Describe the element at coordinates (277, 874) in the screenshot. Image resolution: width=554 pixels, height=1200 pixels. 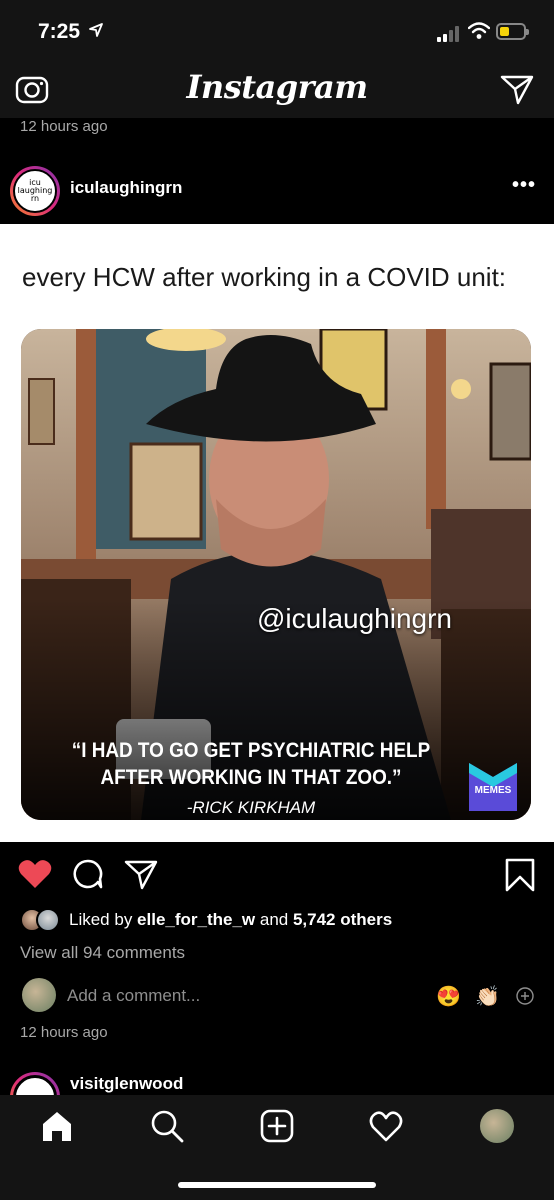
I see `post-actions` at that location.